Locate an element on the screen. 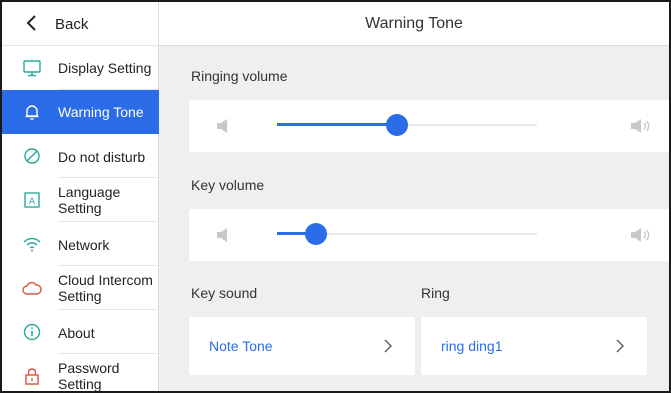 This screenshot has height=393, width=671. sidebar-item-label: About is located at coordinates (76, 333).